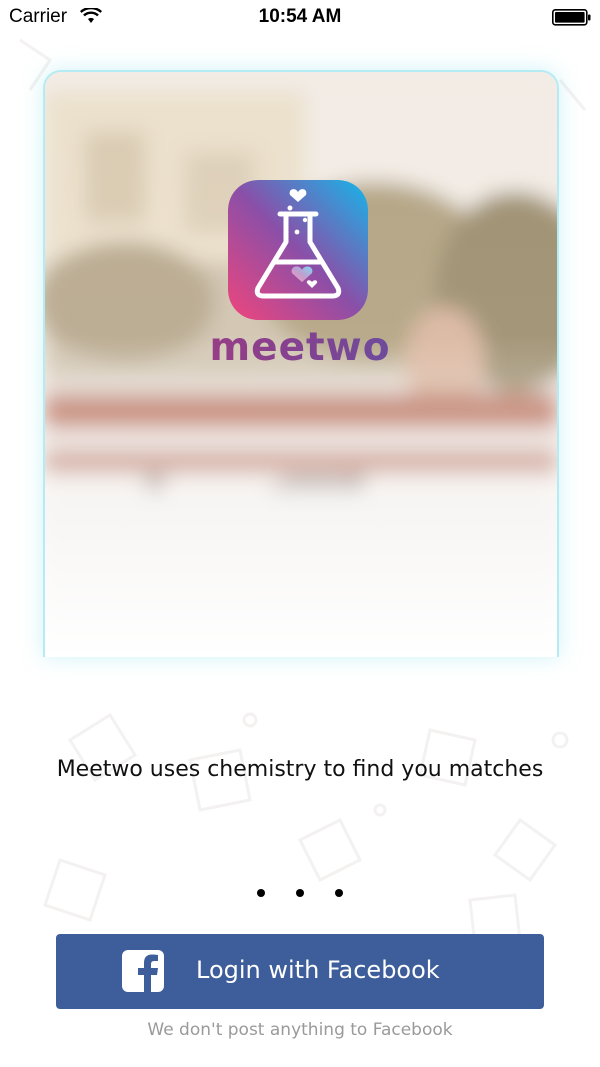  I want to click on flask-heart-icon, so click(298, 250).